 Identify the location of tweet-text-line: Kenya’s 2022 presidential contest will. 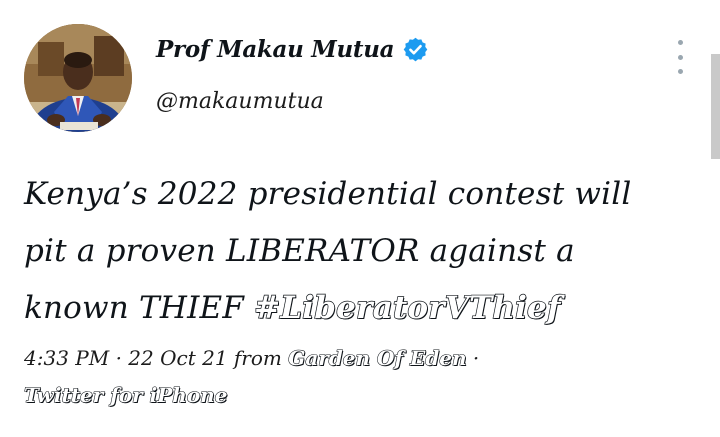
(328, 194).